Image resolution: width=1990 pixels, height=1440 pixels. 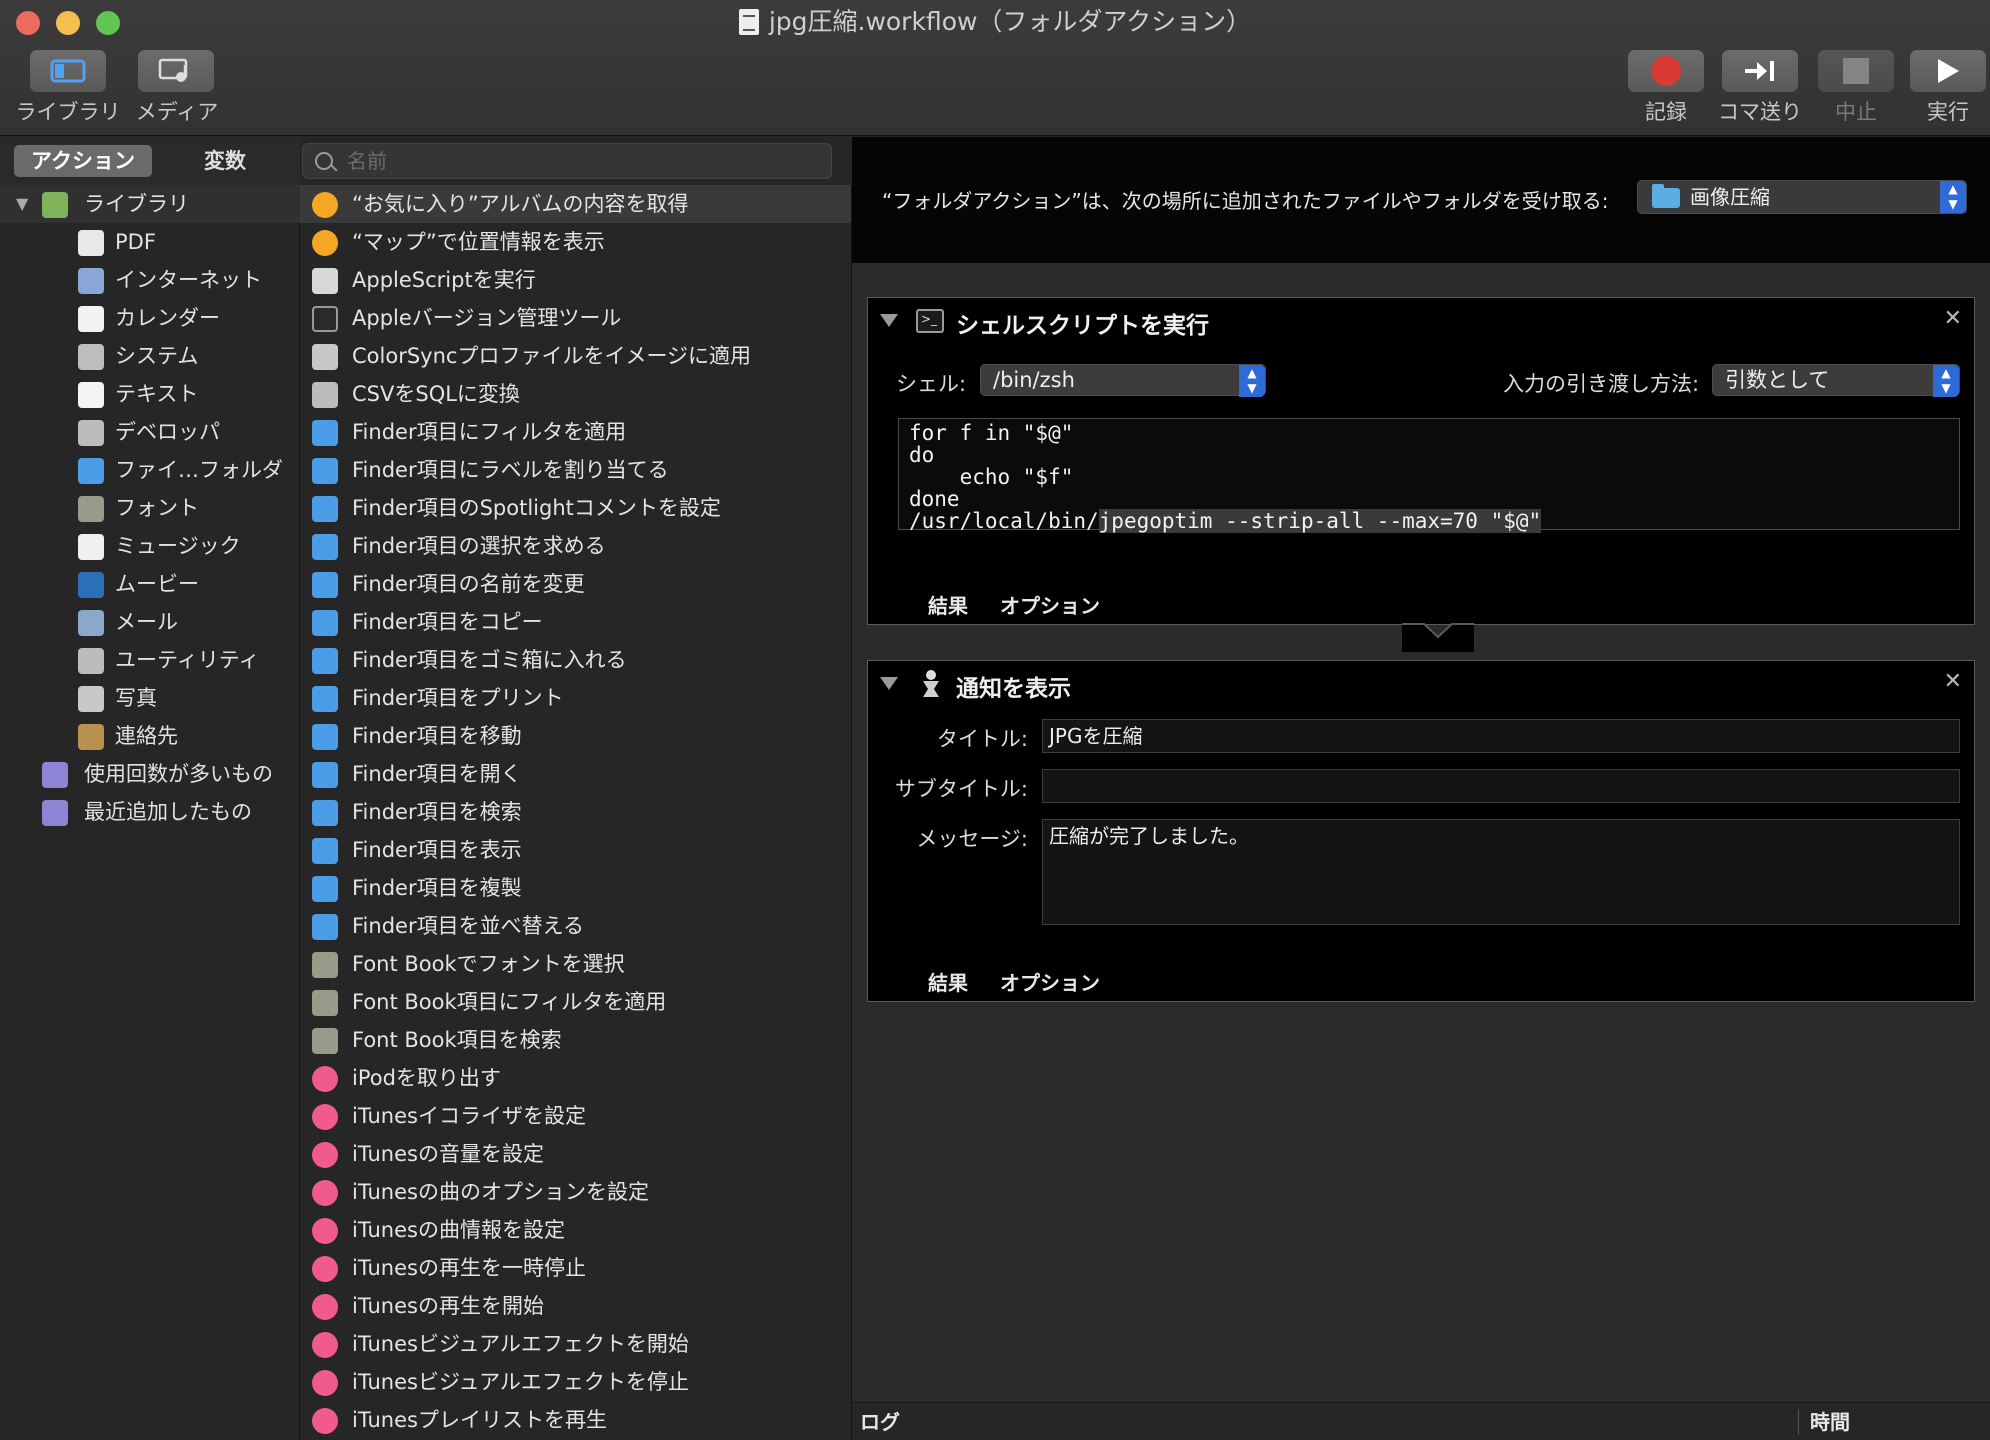 I want to click on sidebar-item-category: フォント, so click(x=150, y=508).